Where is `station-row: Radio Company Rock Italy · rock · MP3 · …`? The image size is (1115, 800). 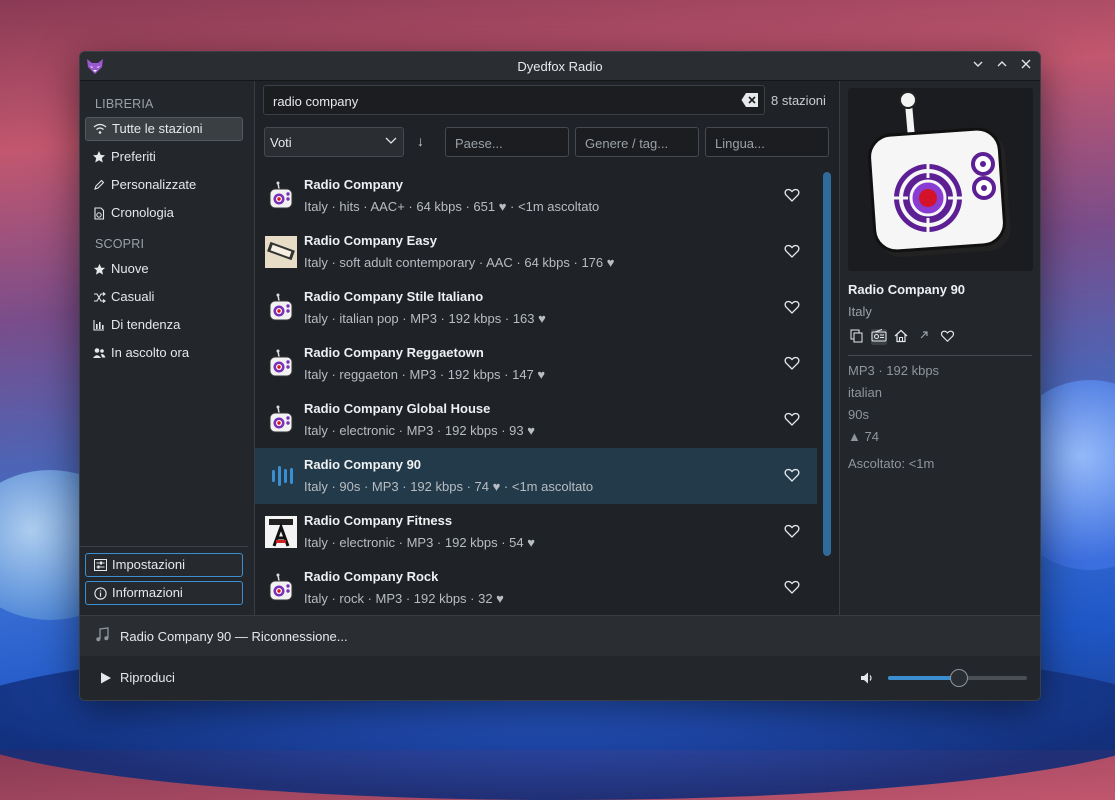
station-row: Radio Company Rock Italy · rock · MP3 · … is located at coordinates (536, 587).